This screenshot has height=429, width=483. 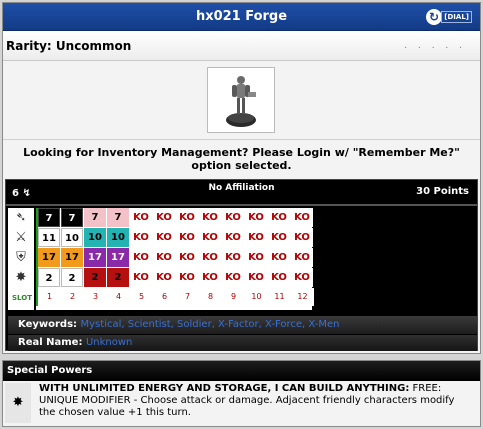 What do you see at coordinates (256, 296) in the screenshot?
I see `slot-number: 10` at bounding box center [256, 296].